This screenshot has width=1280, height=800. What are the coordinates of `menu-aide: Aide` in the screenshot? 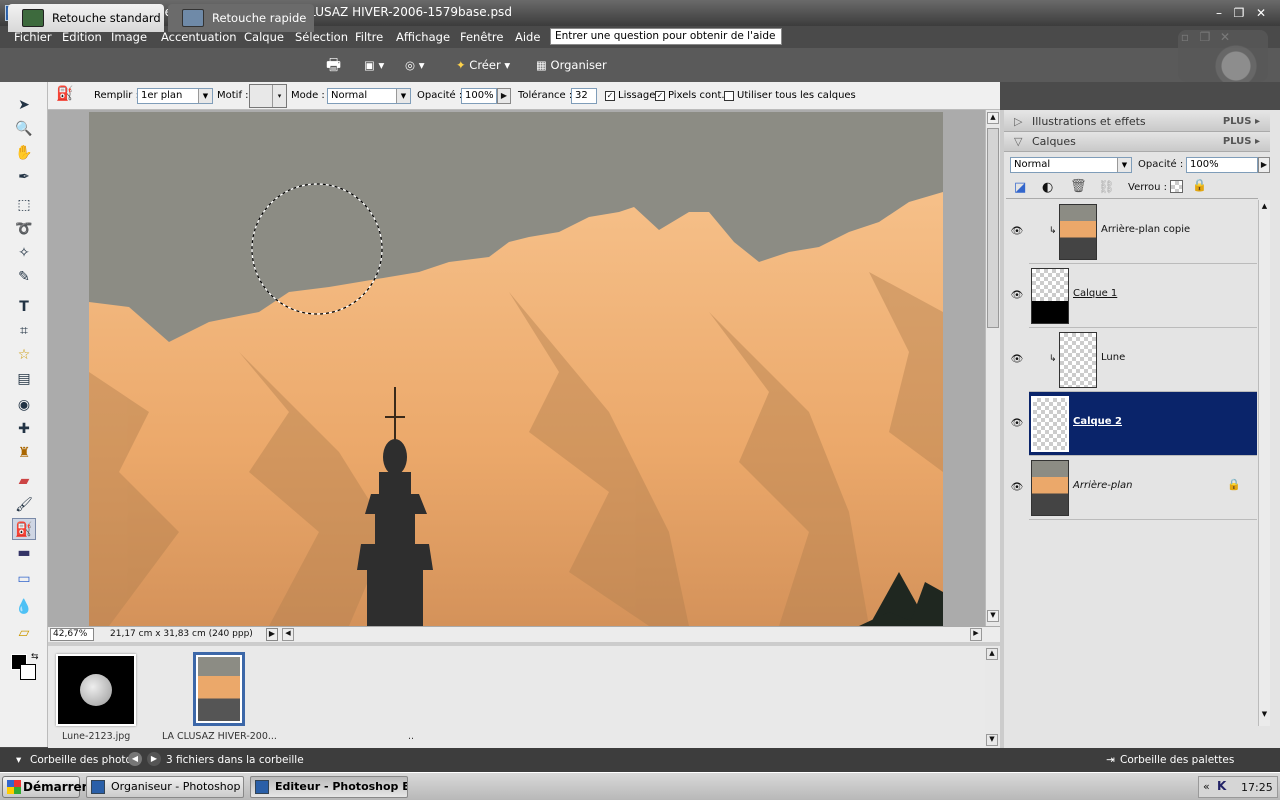 It's located at (527, 37).